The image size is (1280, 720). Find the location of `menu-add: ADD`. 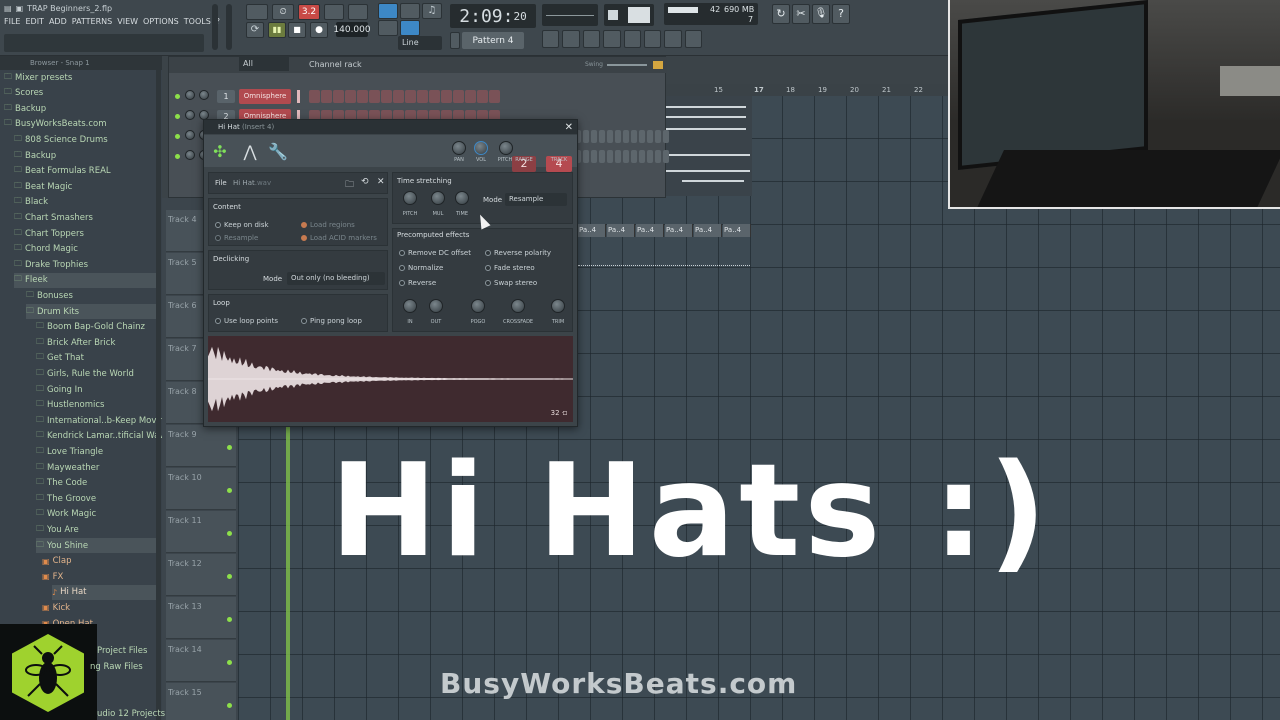

menu-add: ADD is located at coordinates (58, 24).